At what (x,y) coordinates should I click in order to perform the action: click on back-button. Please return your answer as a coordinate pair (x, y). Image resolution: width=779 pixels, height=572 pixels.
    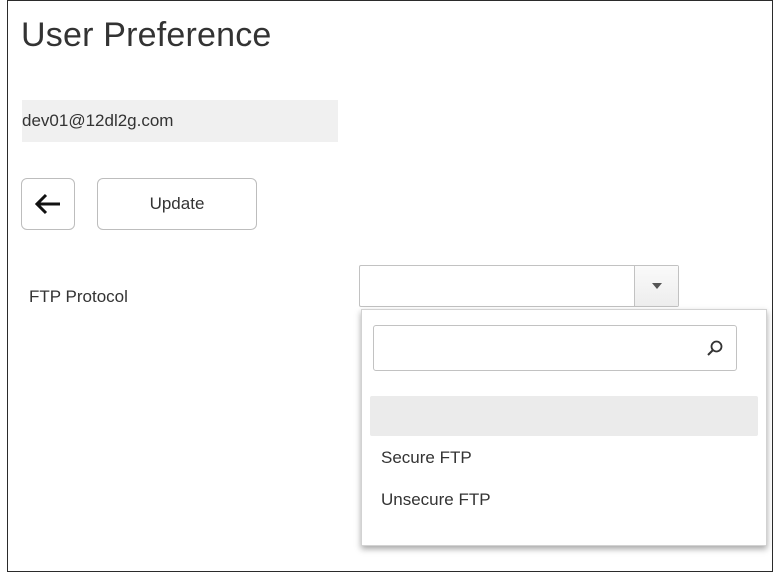
    Looking at the image, I should click on (48, 204).